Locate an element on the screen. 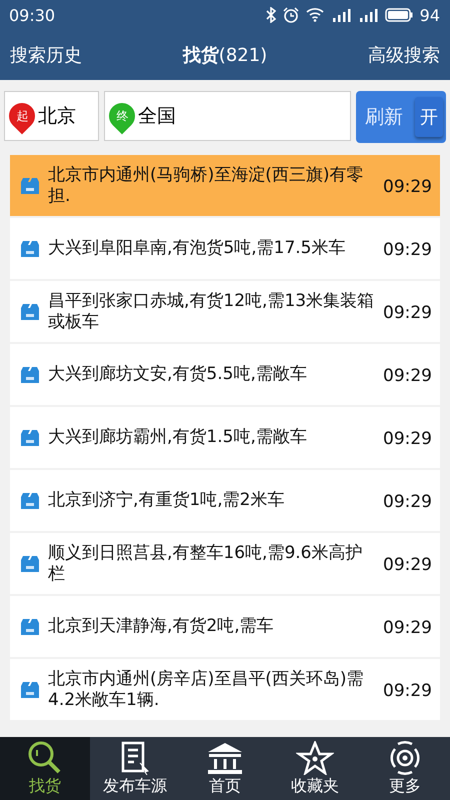  cargo-description: 北京市内通州(房辛店)至昌平(西关环岛)需4.2米敞车1辆. is located at coordinates (206, 689).